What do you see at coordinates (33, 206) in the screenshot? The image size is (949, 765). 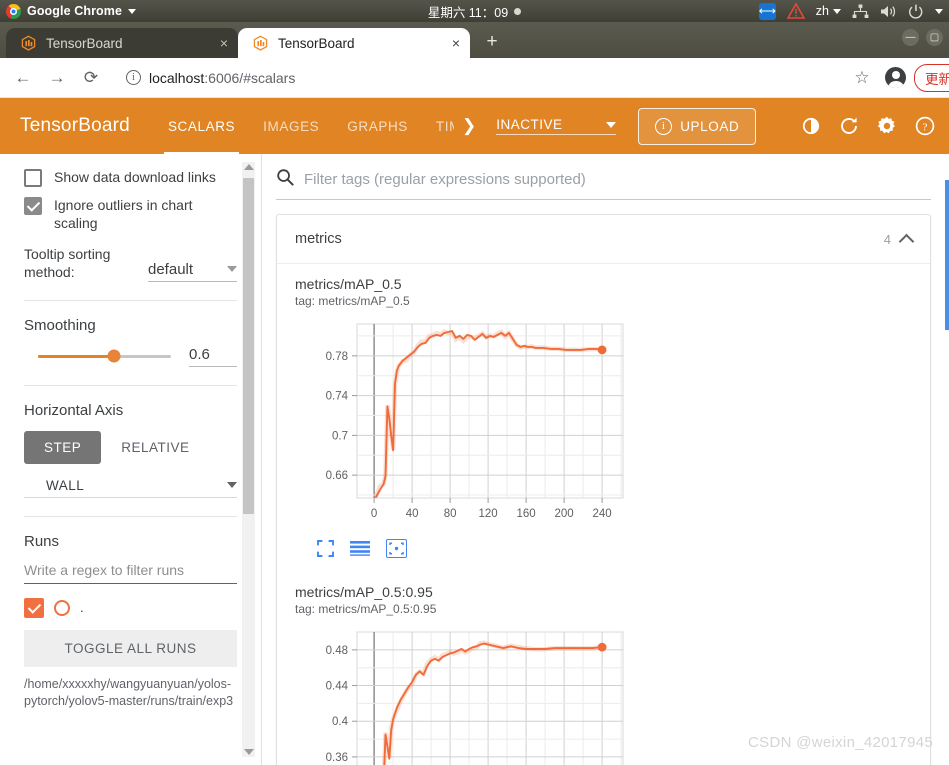 I see `ignore-outliers-checkbox` at bounding box center [33, 206].